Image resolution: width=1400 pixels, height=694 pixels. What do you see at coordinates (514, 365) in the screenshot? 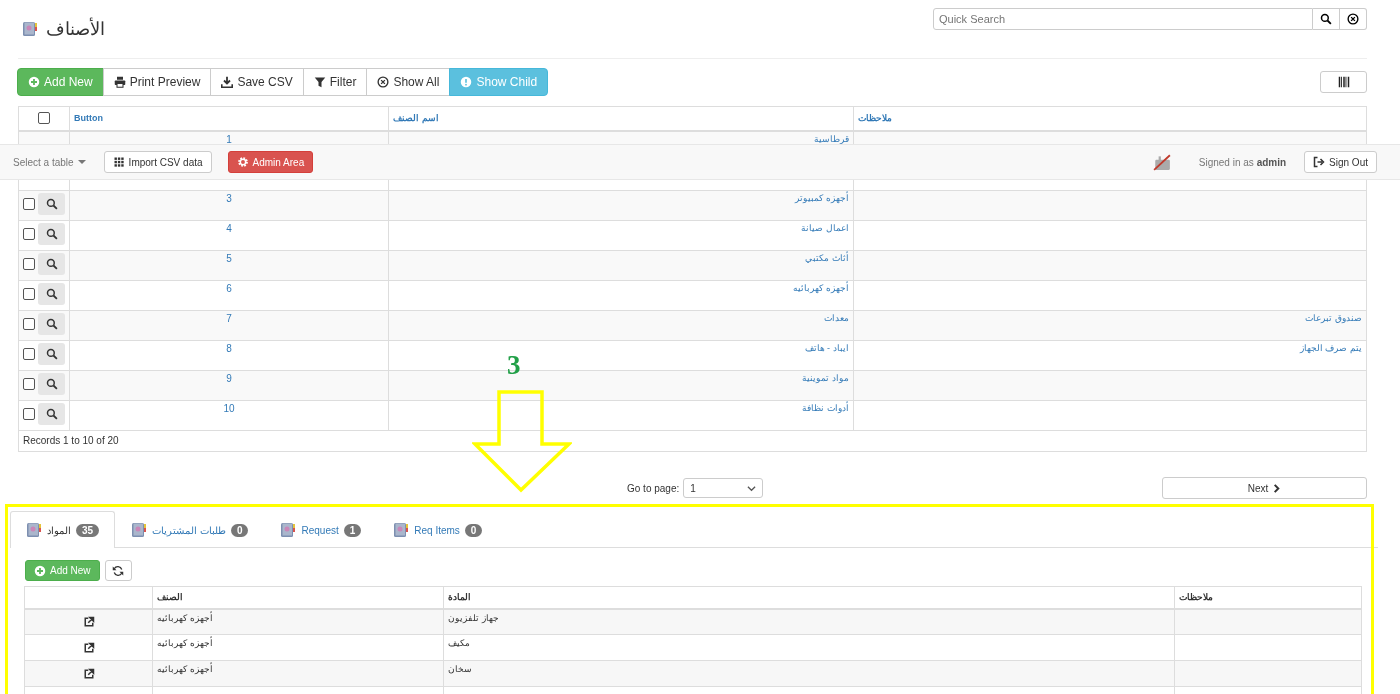
I see `annotation-number: 3` at bounding box center [514, 365].